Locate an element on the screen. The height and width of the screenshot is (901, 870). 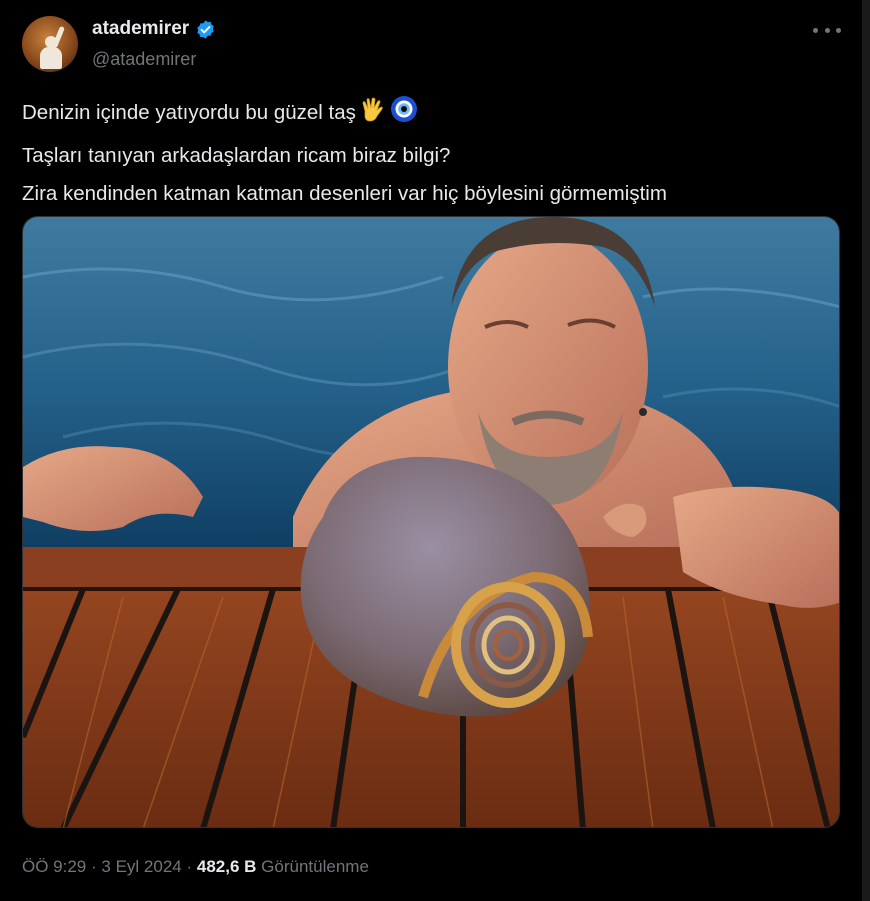
avatar-figure-body is located at coordinates (51, 58).